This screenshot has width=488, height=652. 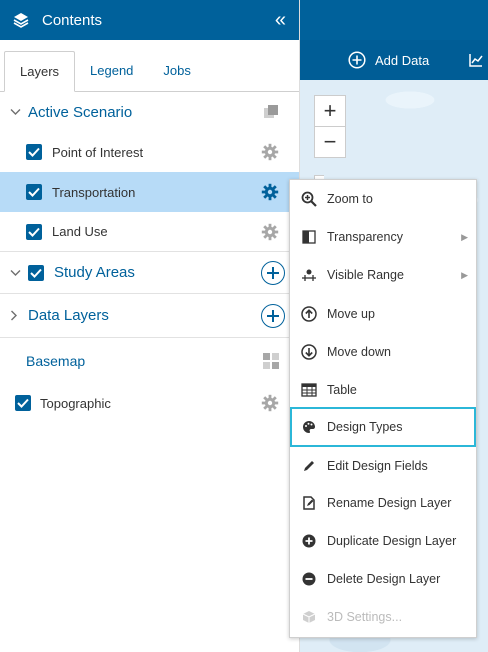 What do you see at coordinates (149, 192) in the screenshot?
I see `layer-row-transportation: Transportation` at bounding box center [149, 192].